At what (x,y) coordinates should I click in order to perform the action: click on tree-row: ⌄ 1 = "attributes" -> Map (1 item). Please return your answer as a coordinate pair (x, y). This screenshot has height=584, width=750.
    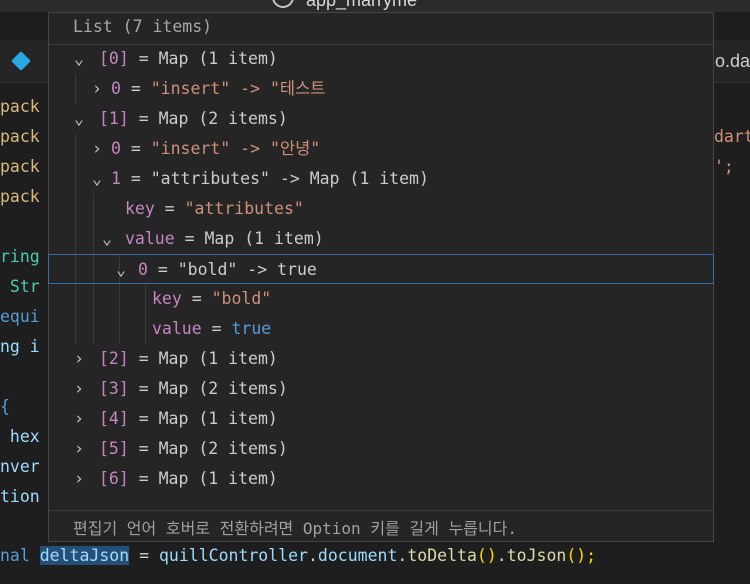
    Looking at the image, I should click on (381, 179).